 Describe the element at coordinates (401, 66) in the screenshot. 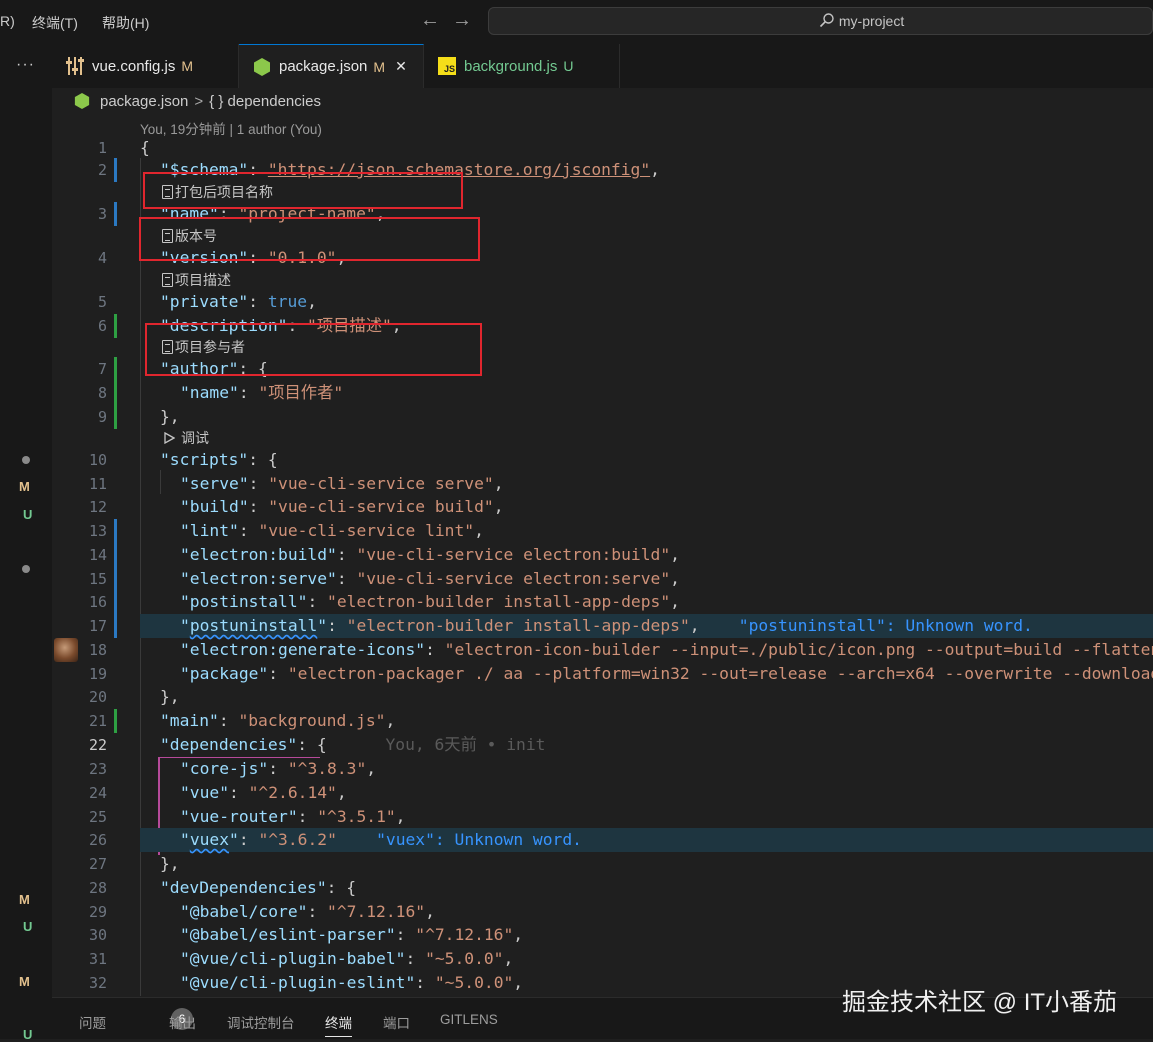

I see `close-icon: ✕` at that location.